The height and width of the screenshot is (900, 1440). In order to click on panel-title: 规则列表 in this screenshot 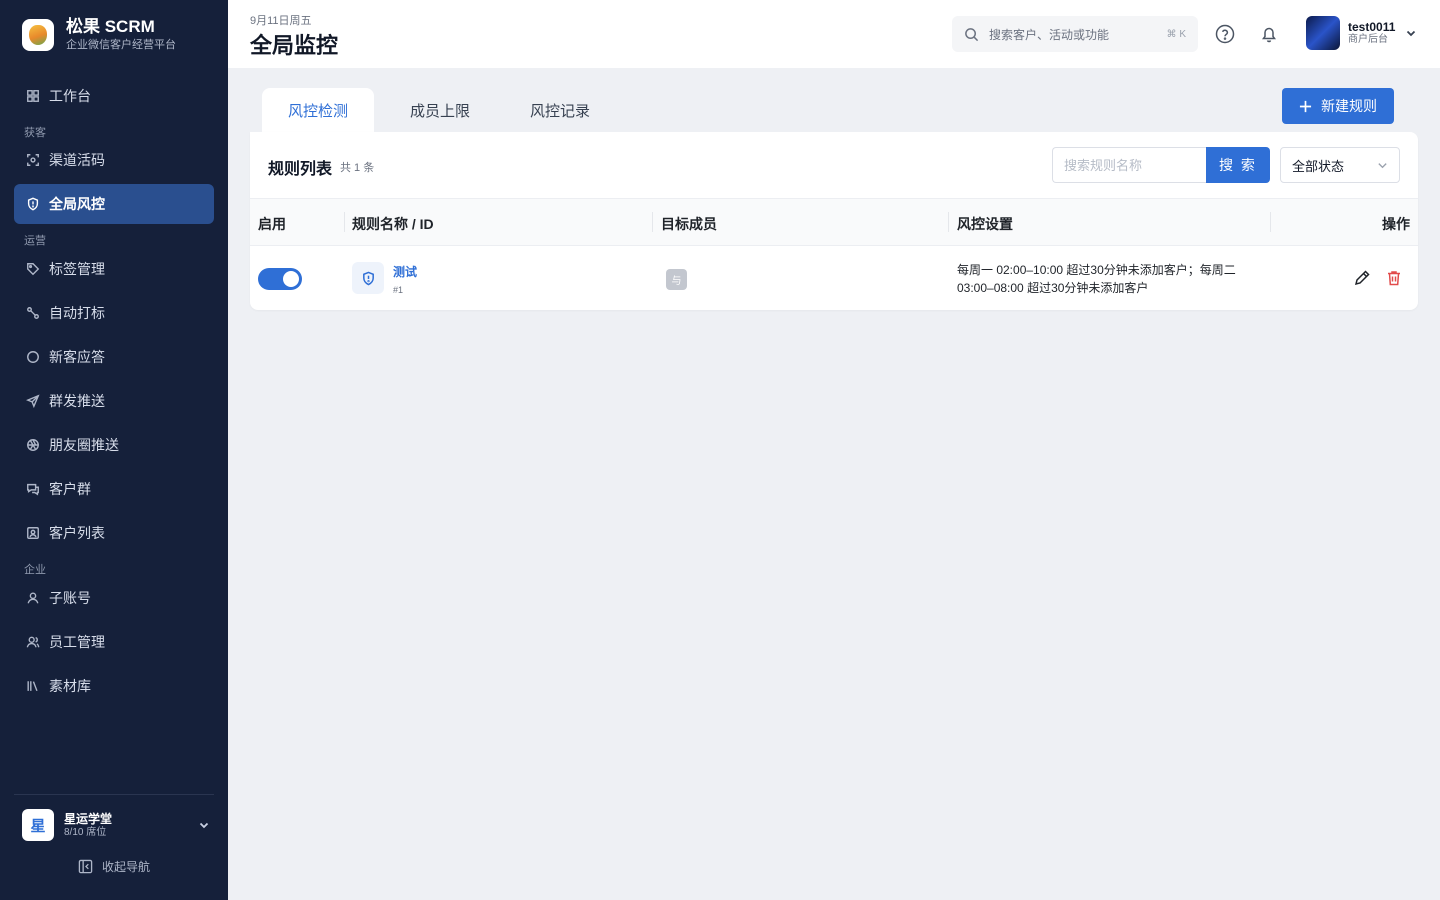, I will do `click(300, 169)`.